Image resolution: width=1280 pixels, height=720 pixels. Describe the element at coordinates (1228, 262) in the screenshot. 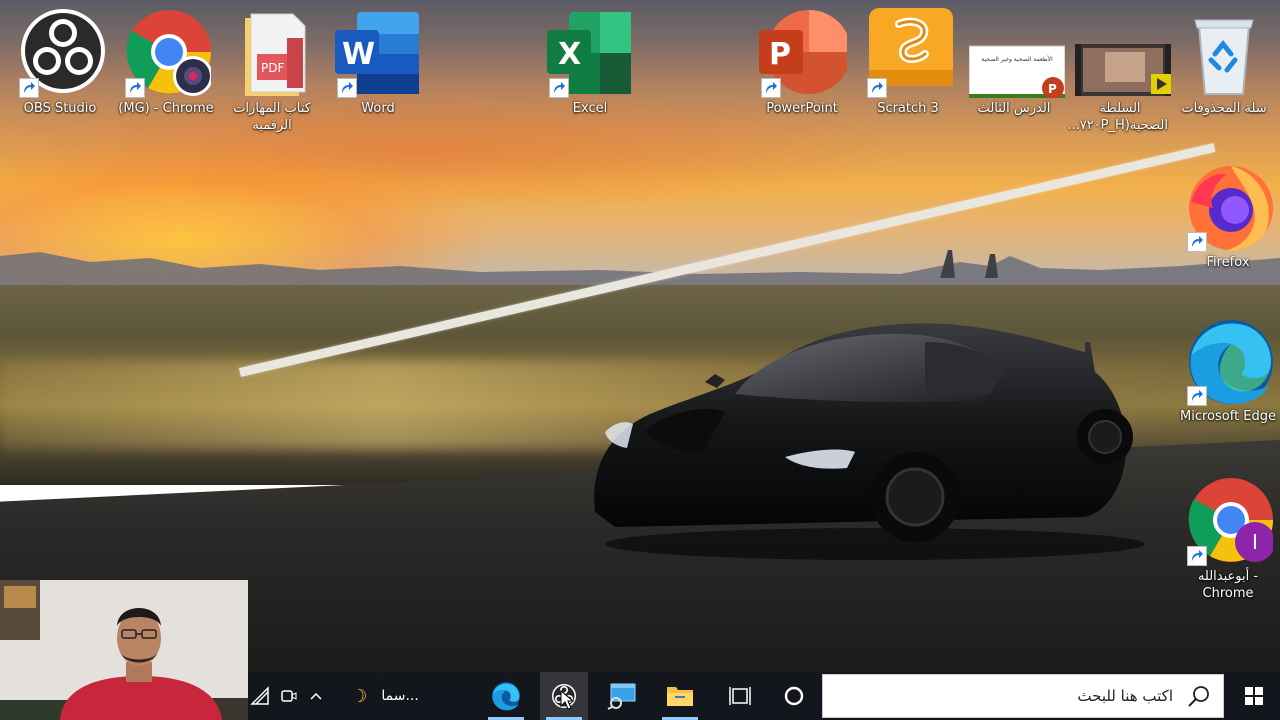

I see `desktop-icon-label: Firefox` at that location.